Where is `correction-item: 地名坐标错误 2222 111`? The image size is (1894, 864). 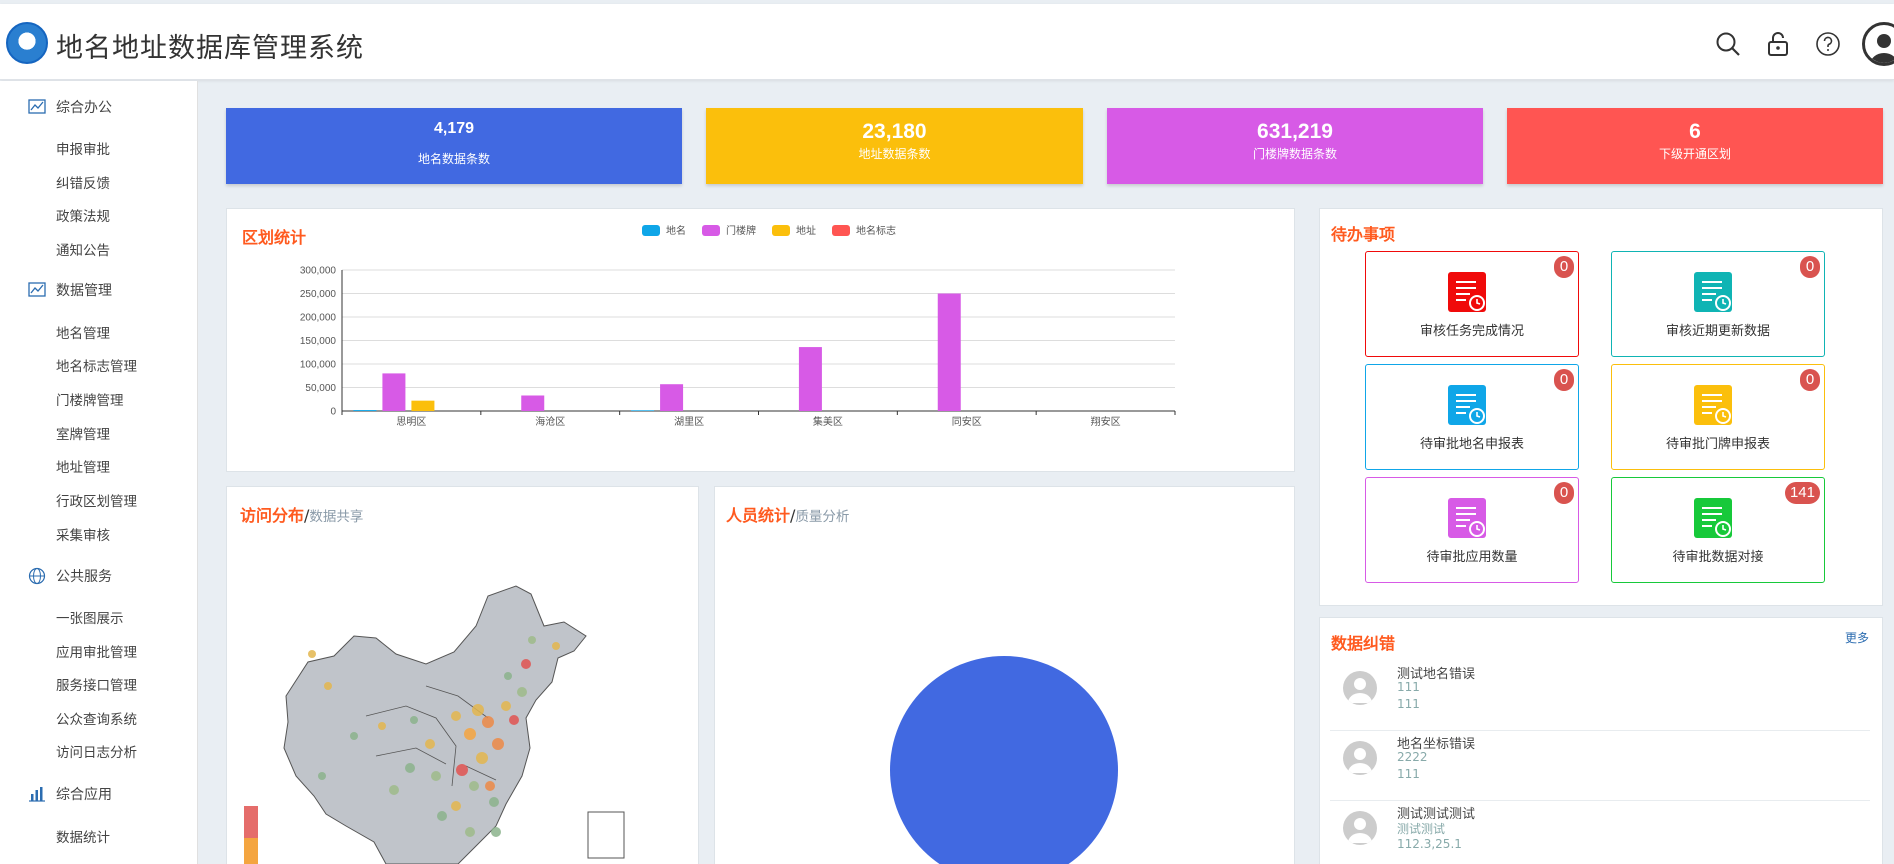
correction-item: 地名坐标错误 2222 111 is located at coordinates (1600, 766).